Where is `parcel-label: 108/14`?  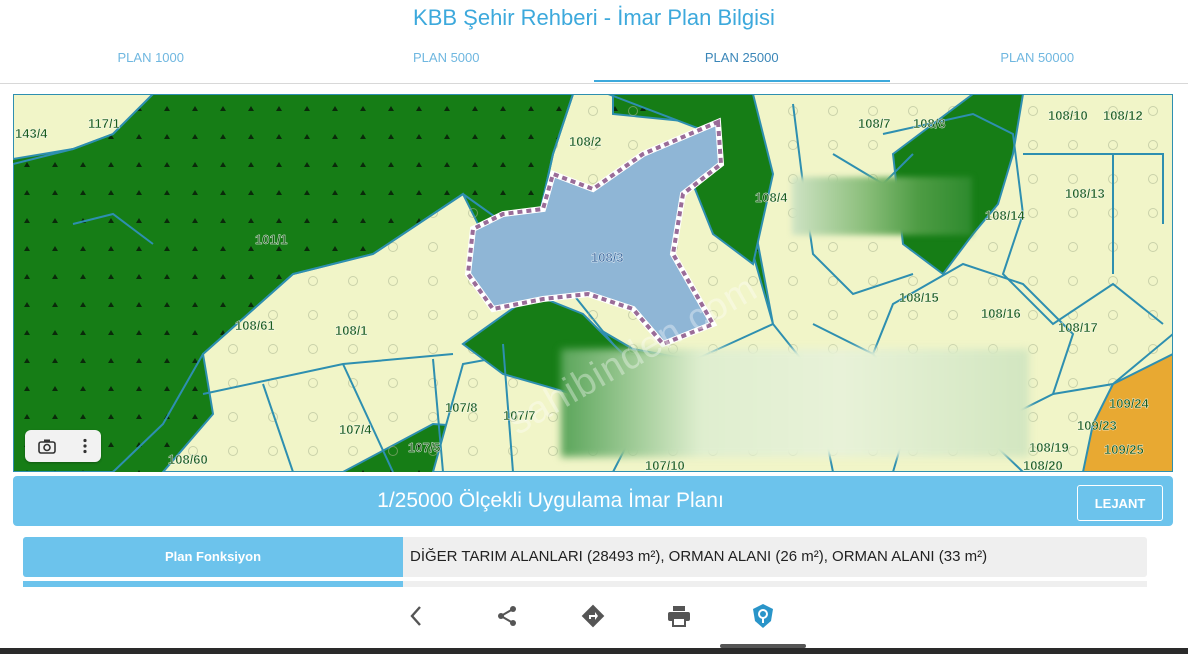 parcel-label: 108/14 is located at coordinates (1005, 215).